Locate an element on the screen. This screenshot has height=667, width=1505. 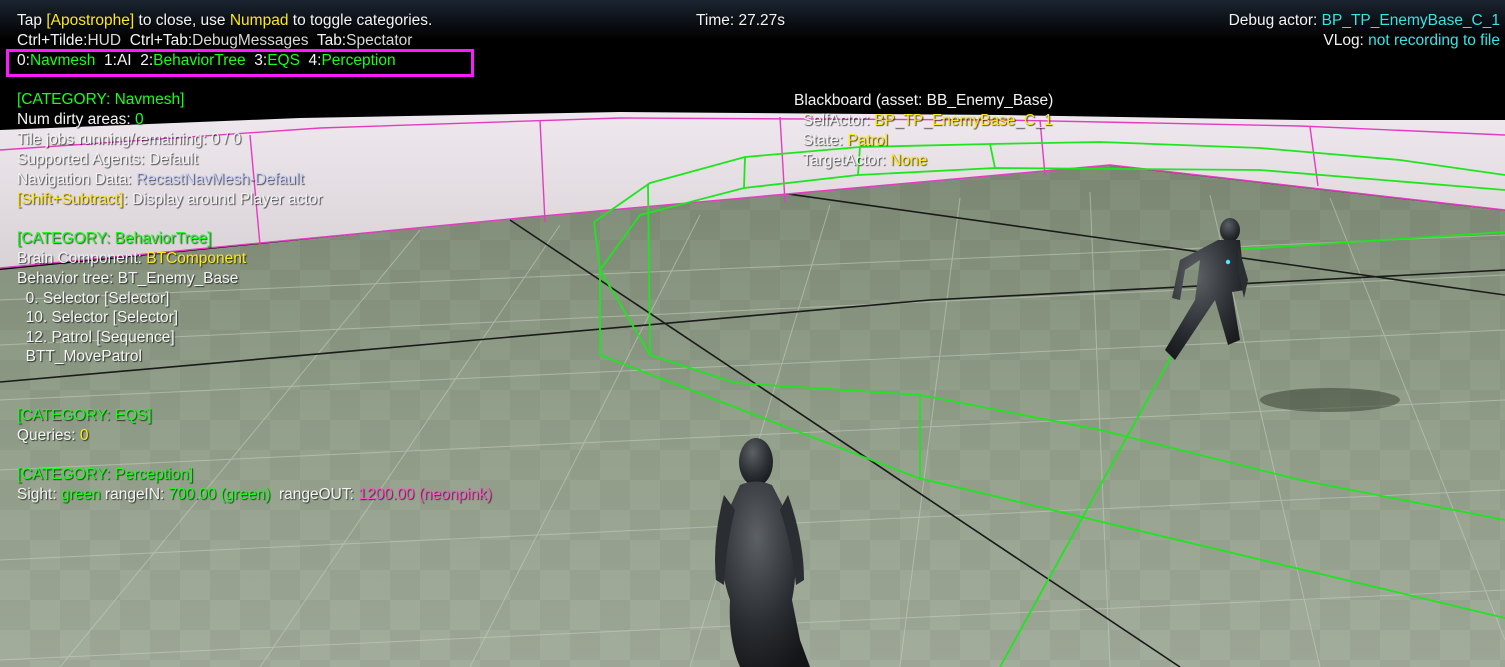
vlog-line: VLog: not recording to file is located at coordinates (1411, 41).